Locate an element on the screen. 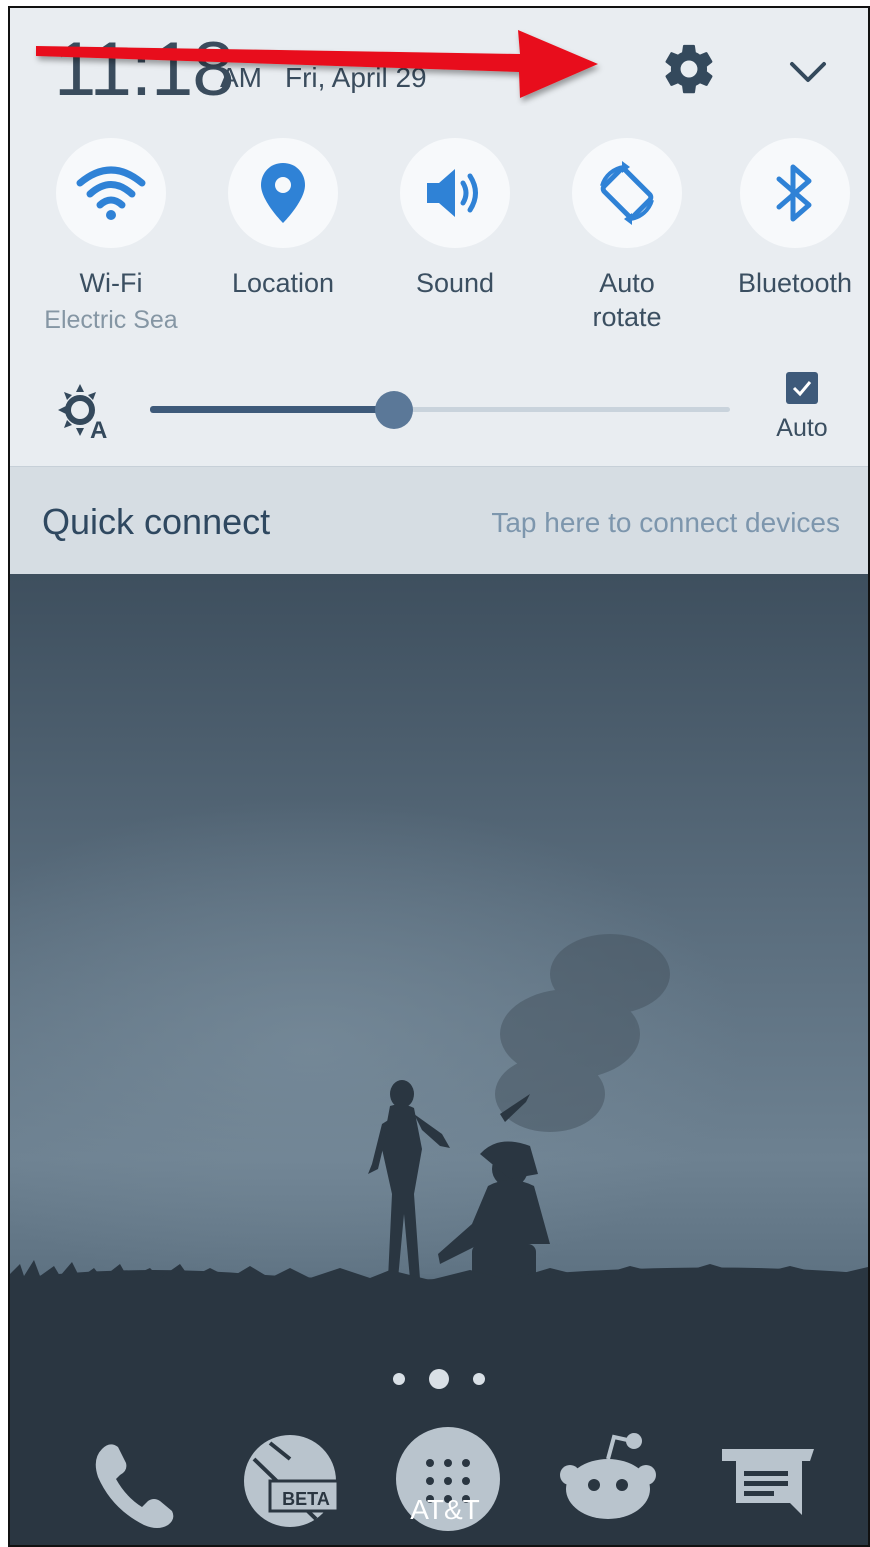 The image size is (870, 1547). auto-brightness-label: Auto is located at coordinates (802, 428).